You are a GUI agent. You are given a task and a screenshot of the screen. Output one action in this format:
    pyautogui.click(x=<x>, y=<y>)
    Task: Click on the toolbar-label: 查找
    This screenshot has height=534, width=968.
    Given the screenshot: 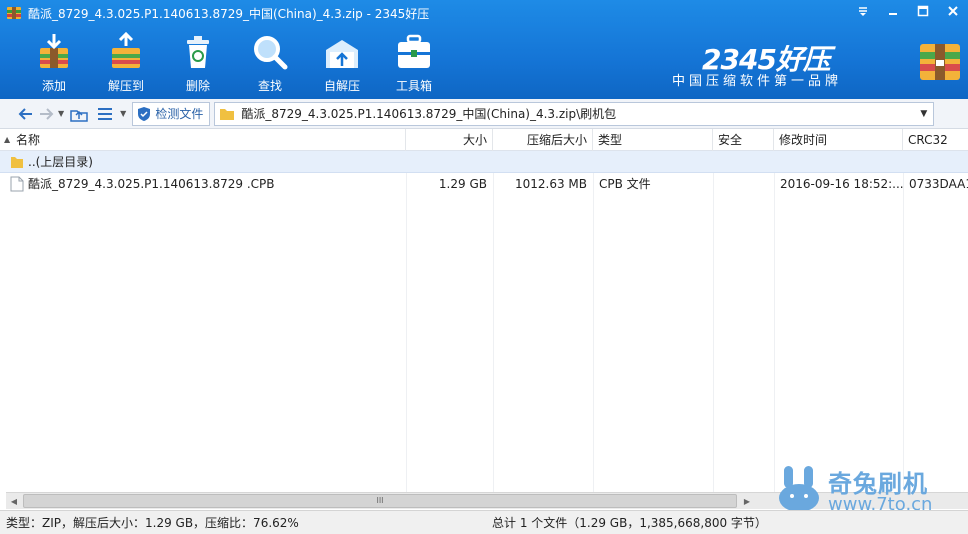 What is the action you would take?
    pyautogui.click(x=269, y=86)
    